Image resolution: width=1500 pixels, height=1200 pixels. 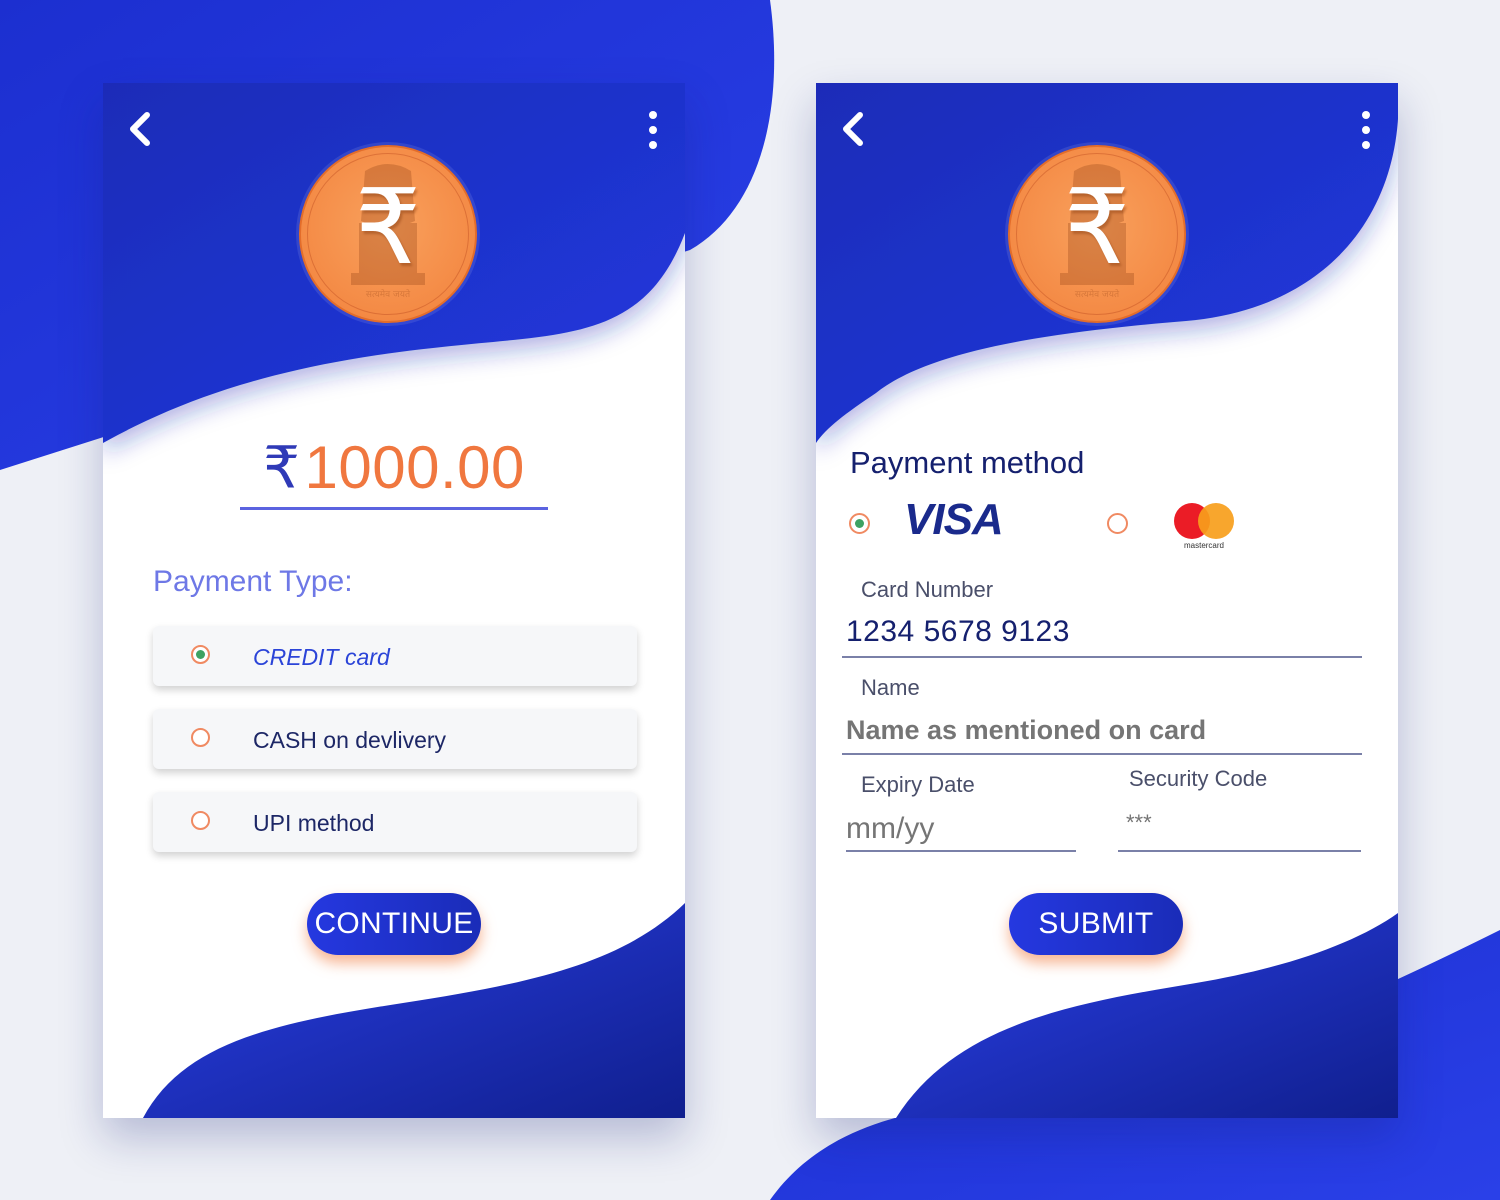 What do you see at coordinates (414, 467) in the screenshot?
I see `amount-value: 1000.00` at bounding box center [414, 467].